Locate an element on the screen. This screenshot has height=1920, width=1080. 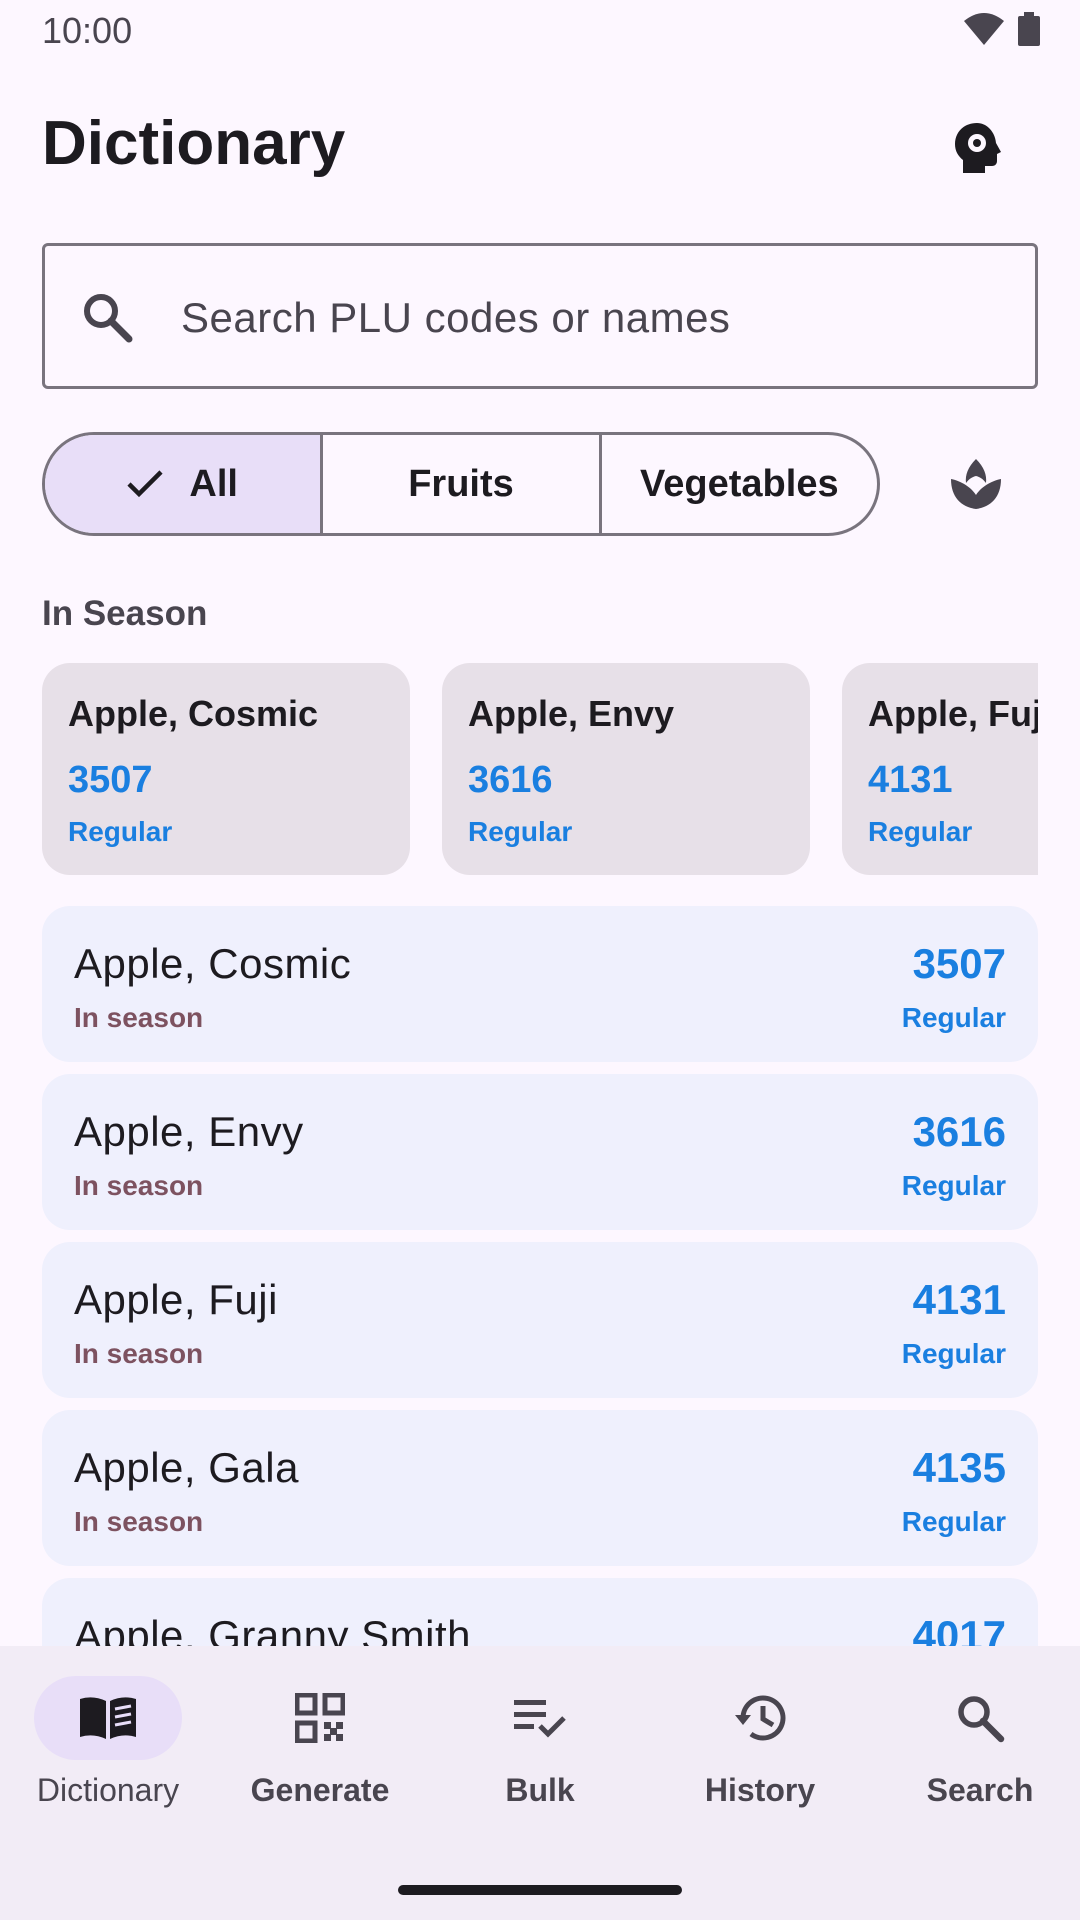
spa-icon is located at coordinates (976, 484).